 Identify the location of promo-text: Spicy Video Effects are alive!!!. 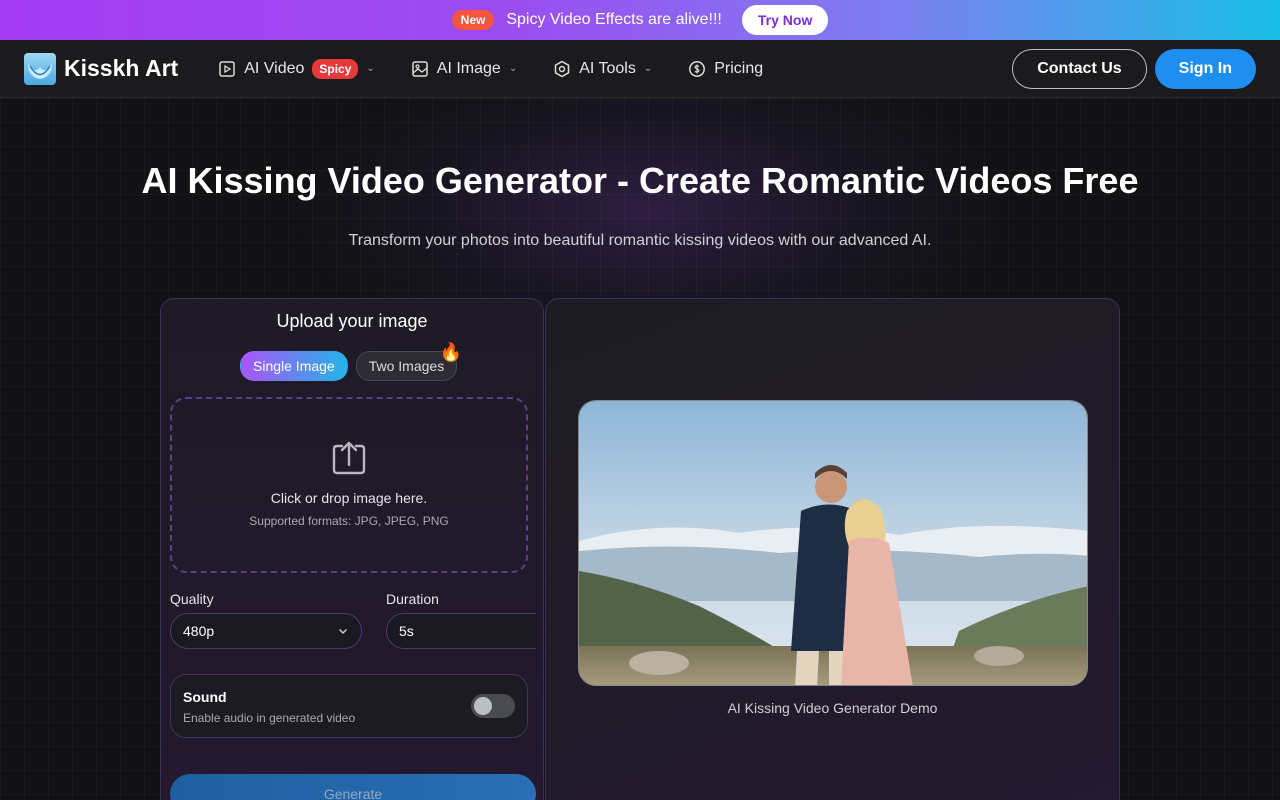
(614, 19).